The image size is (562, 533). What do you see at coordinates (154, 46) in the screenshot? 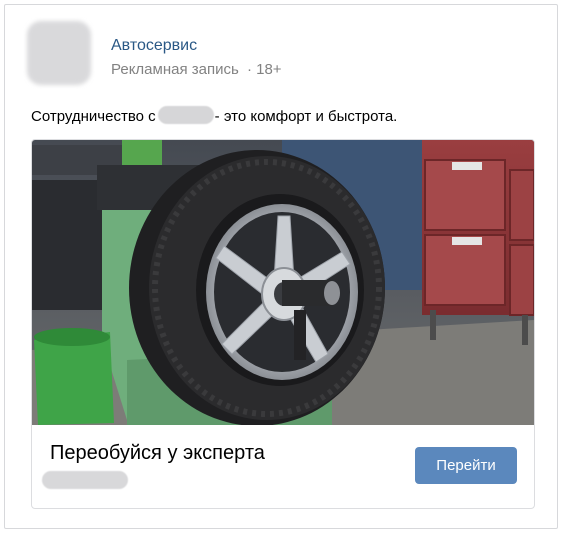
I see `author-name: Автосервис` at bounding box center [154, 46].